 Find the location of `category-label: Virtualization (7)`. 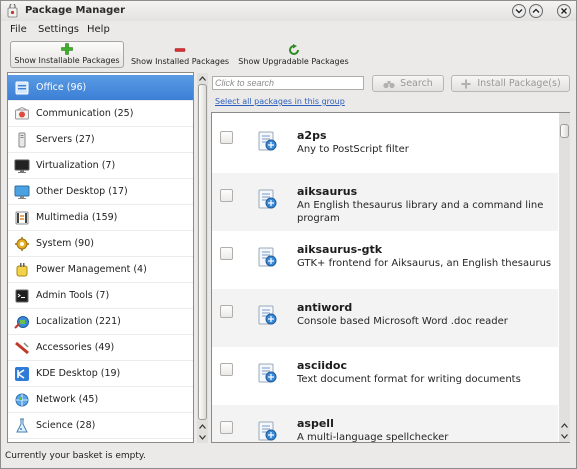

category-label: Virtualization (7) is located at coordinates (76, 165).